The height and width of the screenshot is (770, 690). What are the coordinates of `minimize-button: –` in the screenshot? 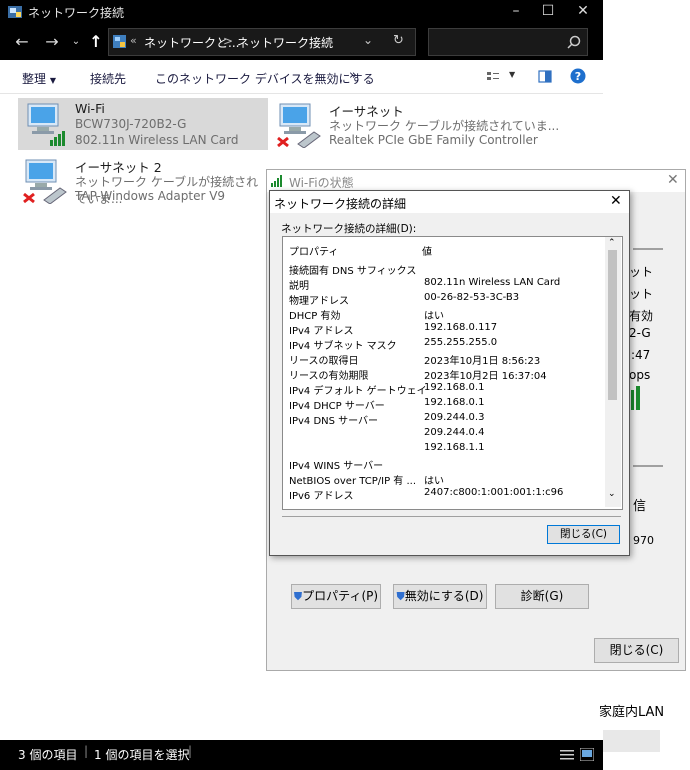 It's located at (516, 12).